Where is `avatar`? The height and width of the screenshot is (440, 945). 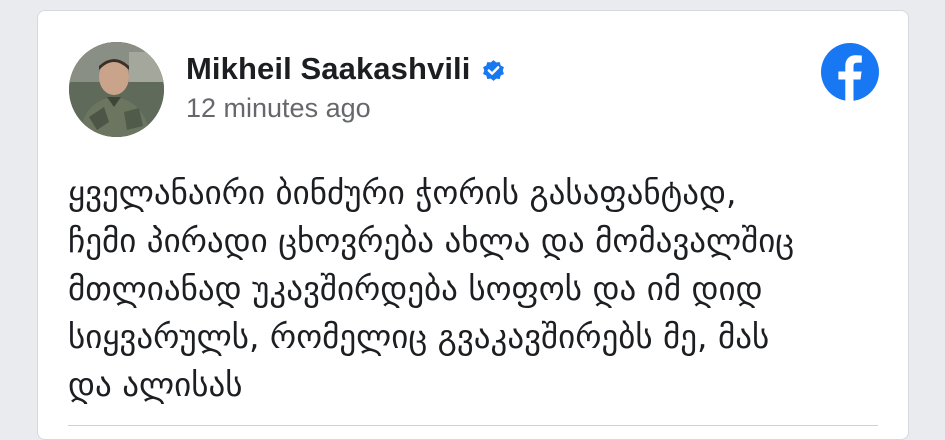
avatar is located at coordinates (116, 89).